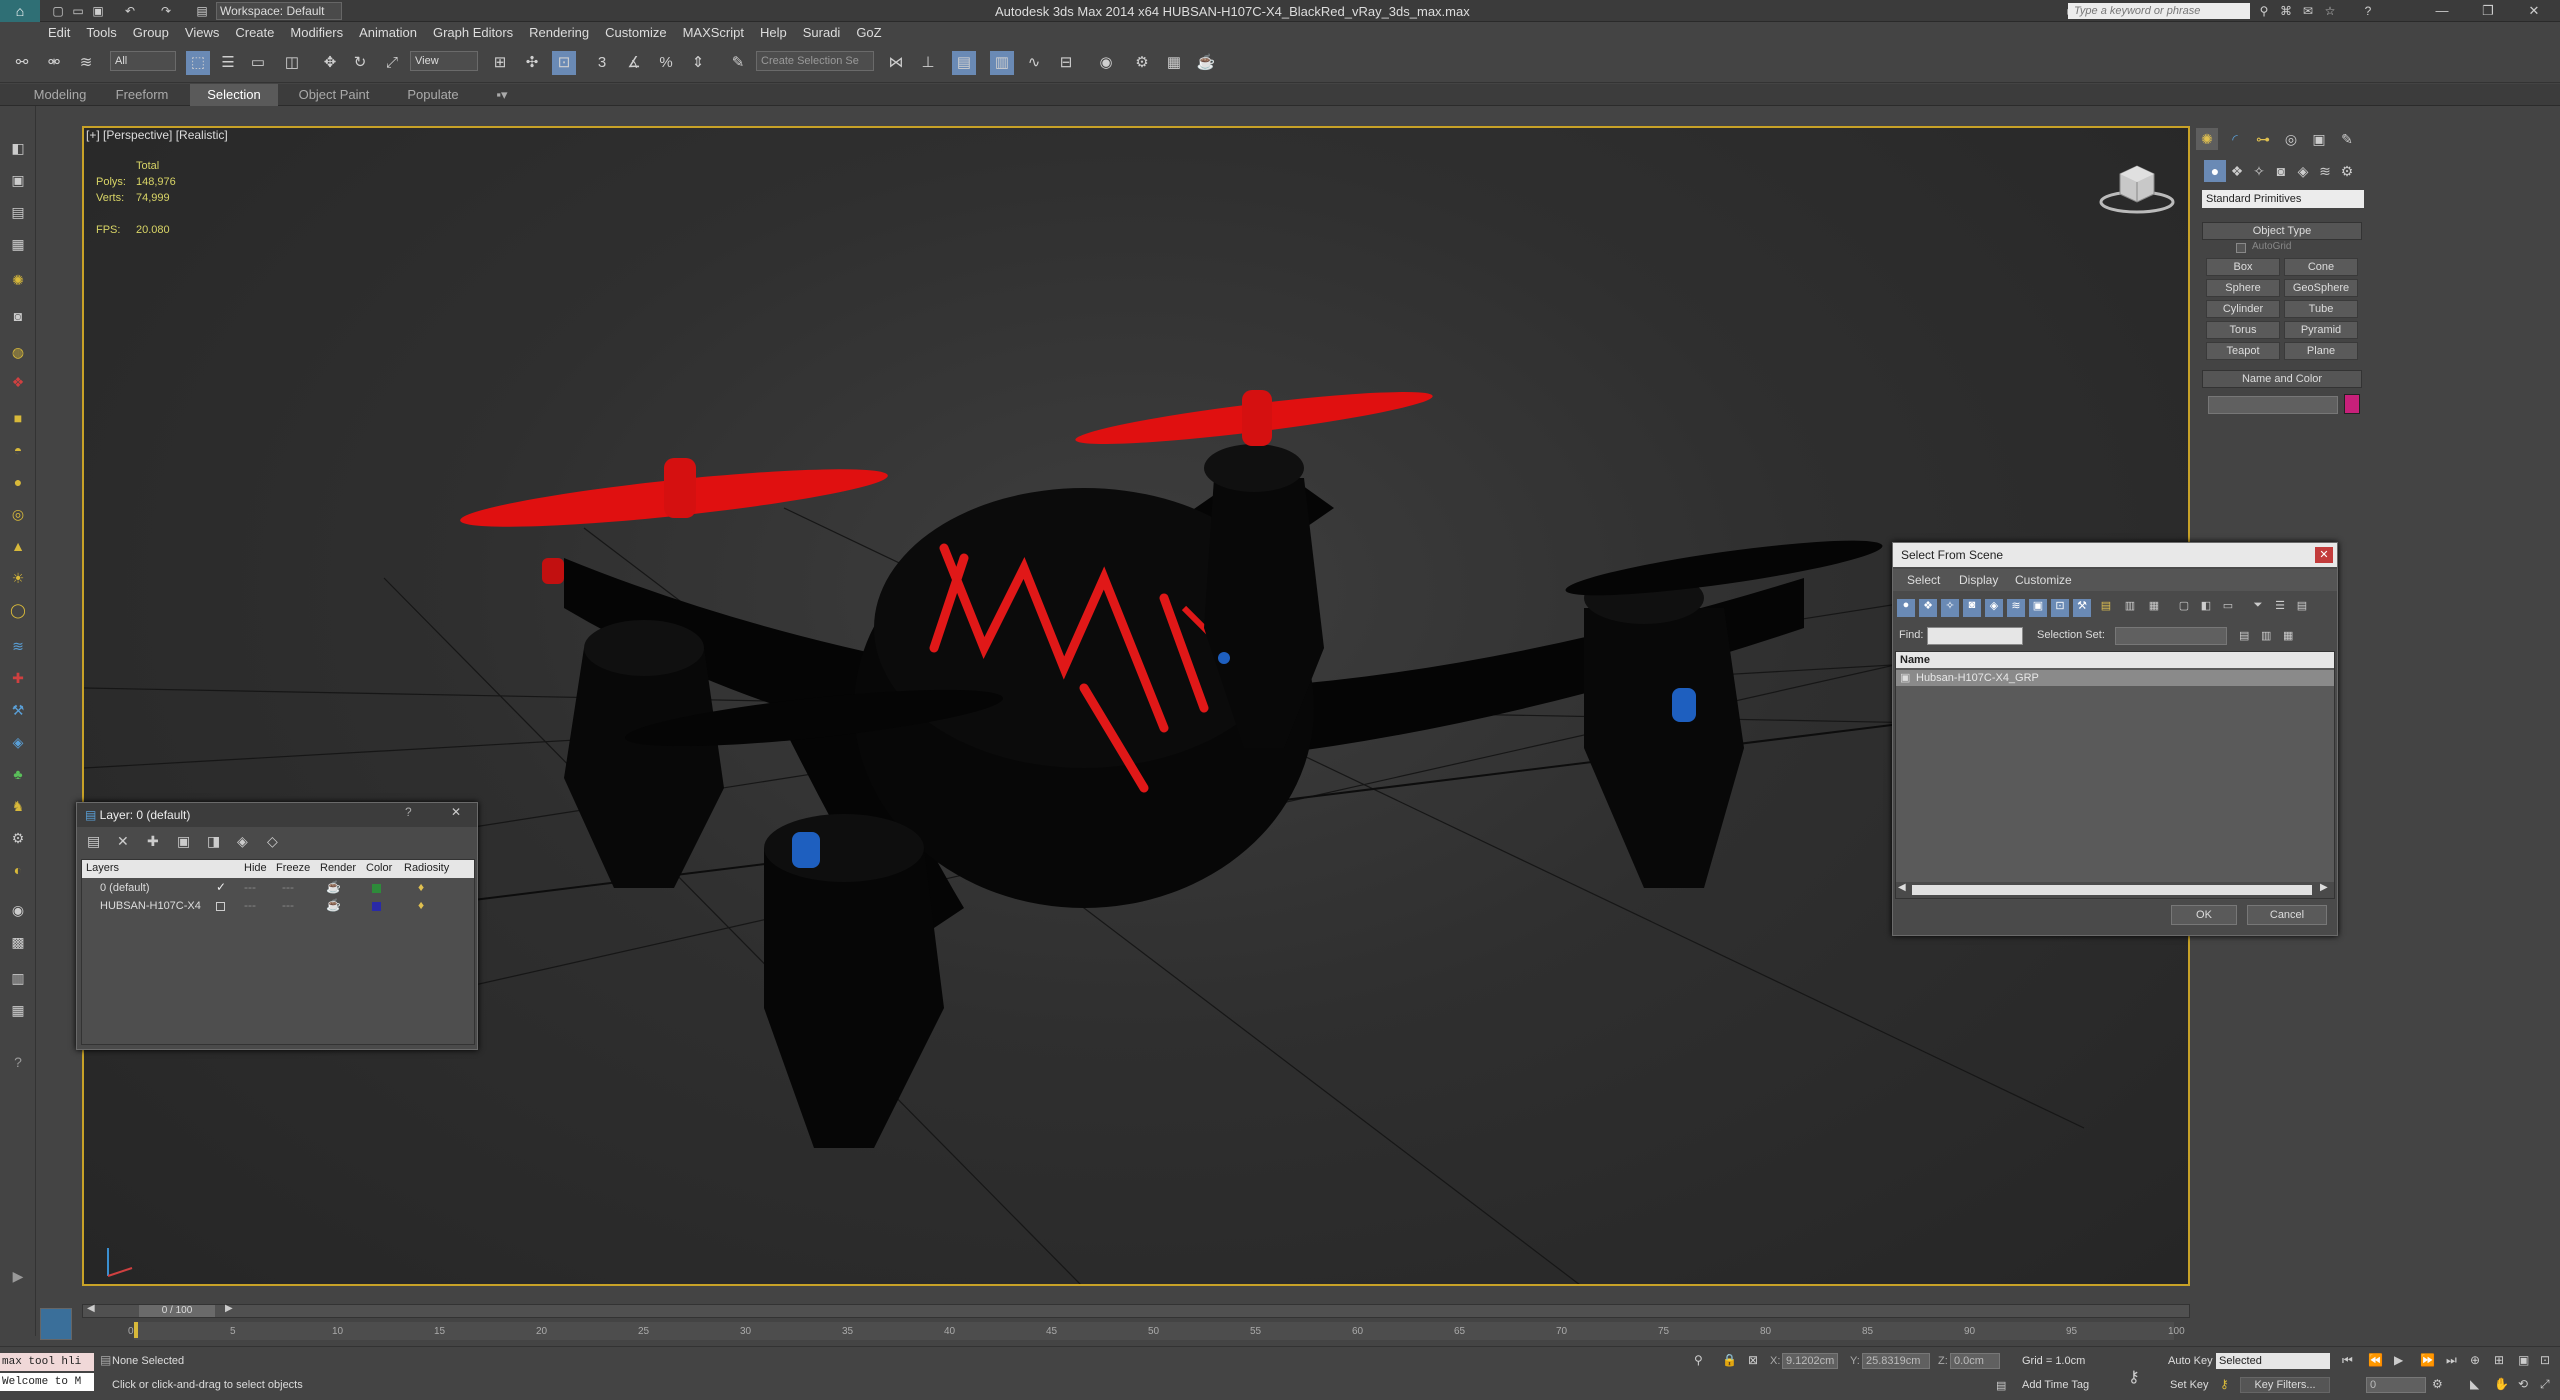  Describe the element at coordinates (54, 63) in the screenshot. I see `unlink-icon: ⚮` at that location.